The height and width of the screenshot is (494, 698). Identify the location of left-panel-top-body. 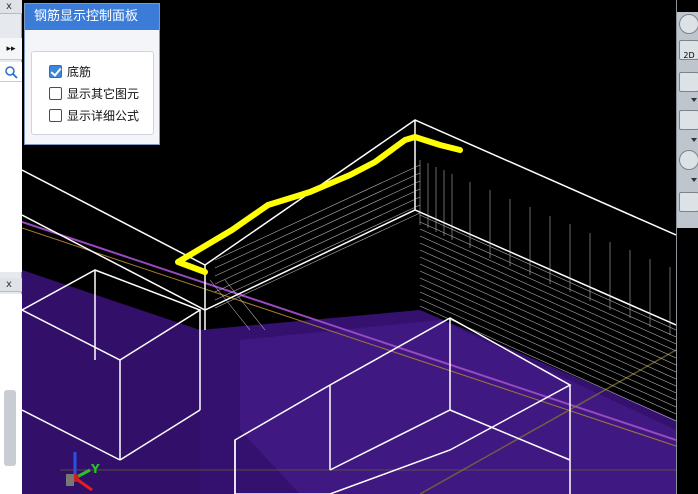
(11, 177).